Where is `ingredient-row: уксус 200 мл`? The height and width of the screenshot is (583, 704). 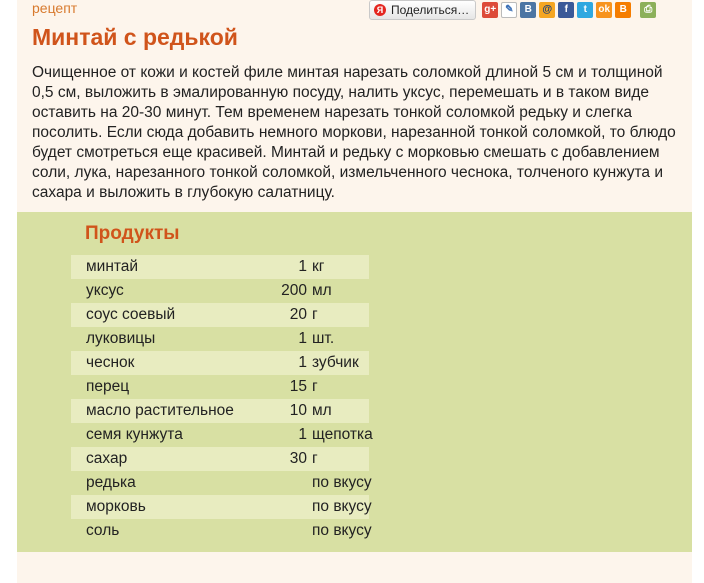
ingredient-row: уксус 200 мл is located at coordinates (220, 291).